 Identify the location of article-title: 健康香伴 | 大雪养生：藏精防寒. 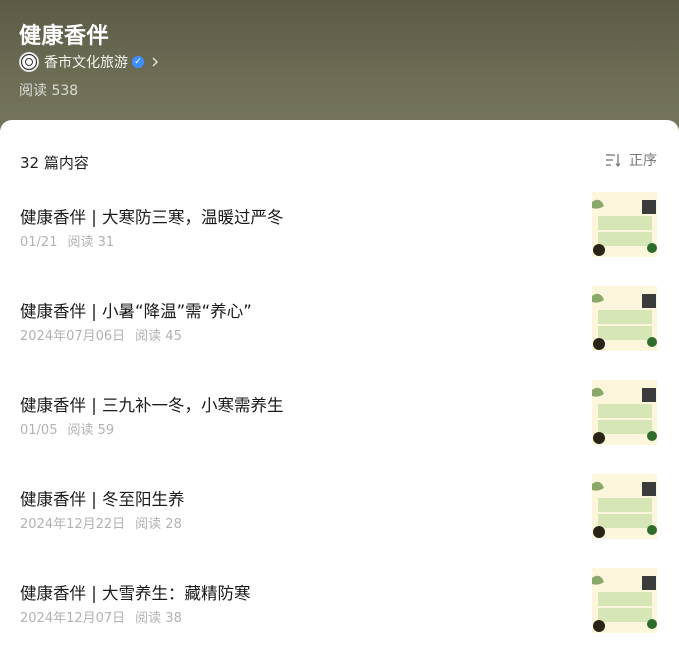
(135, 593).